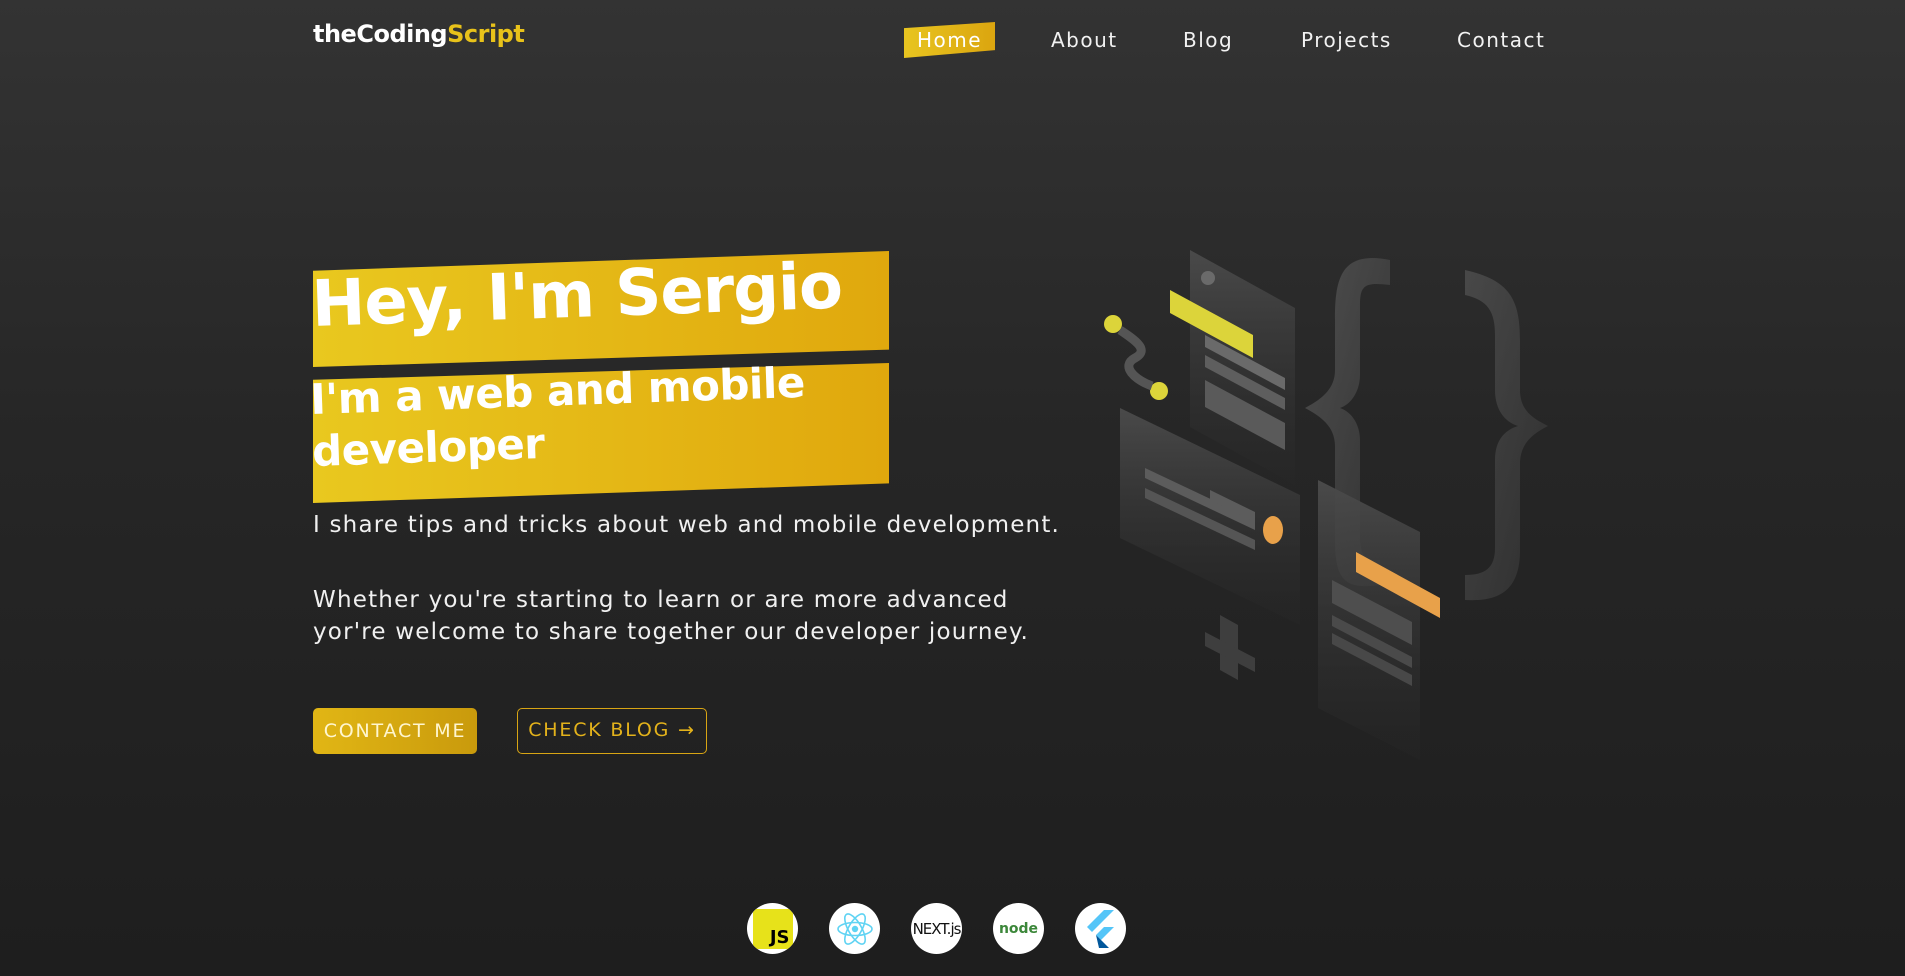  I want to click on react-logo, so click(854, 928).